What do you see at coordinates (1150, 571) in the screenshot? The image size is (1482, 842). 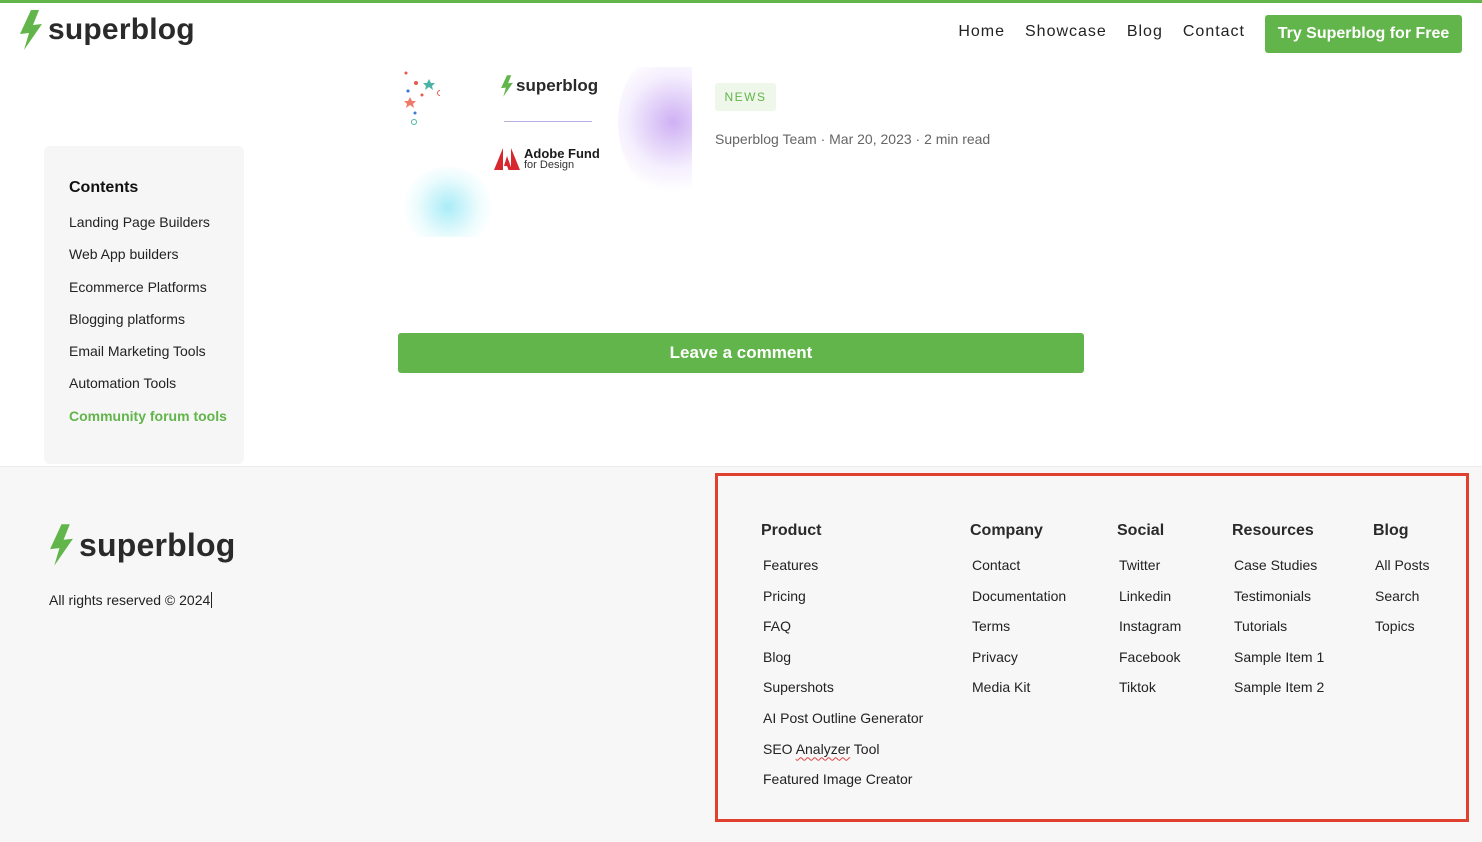 I see `footer-link: Twitter` at bounding box center [1150, 571].